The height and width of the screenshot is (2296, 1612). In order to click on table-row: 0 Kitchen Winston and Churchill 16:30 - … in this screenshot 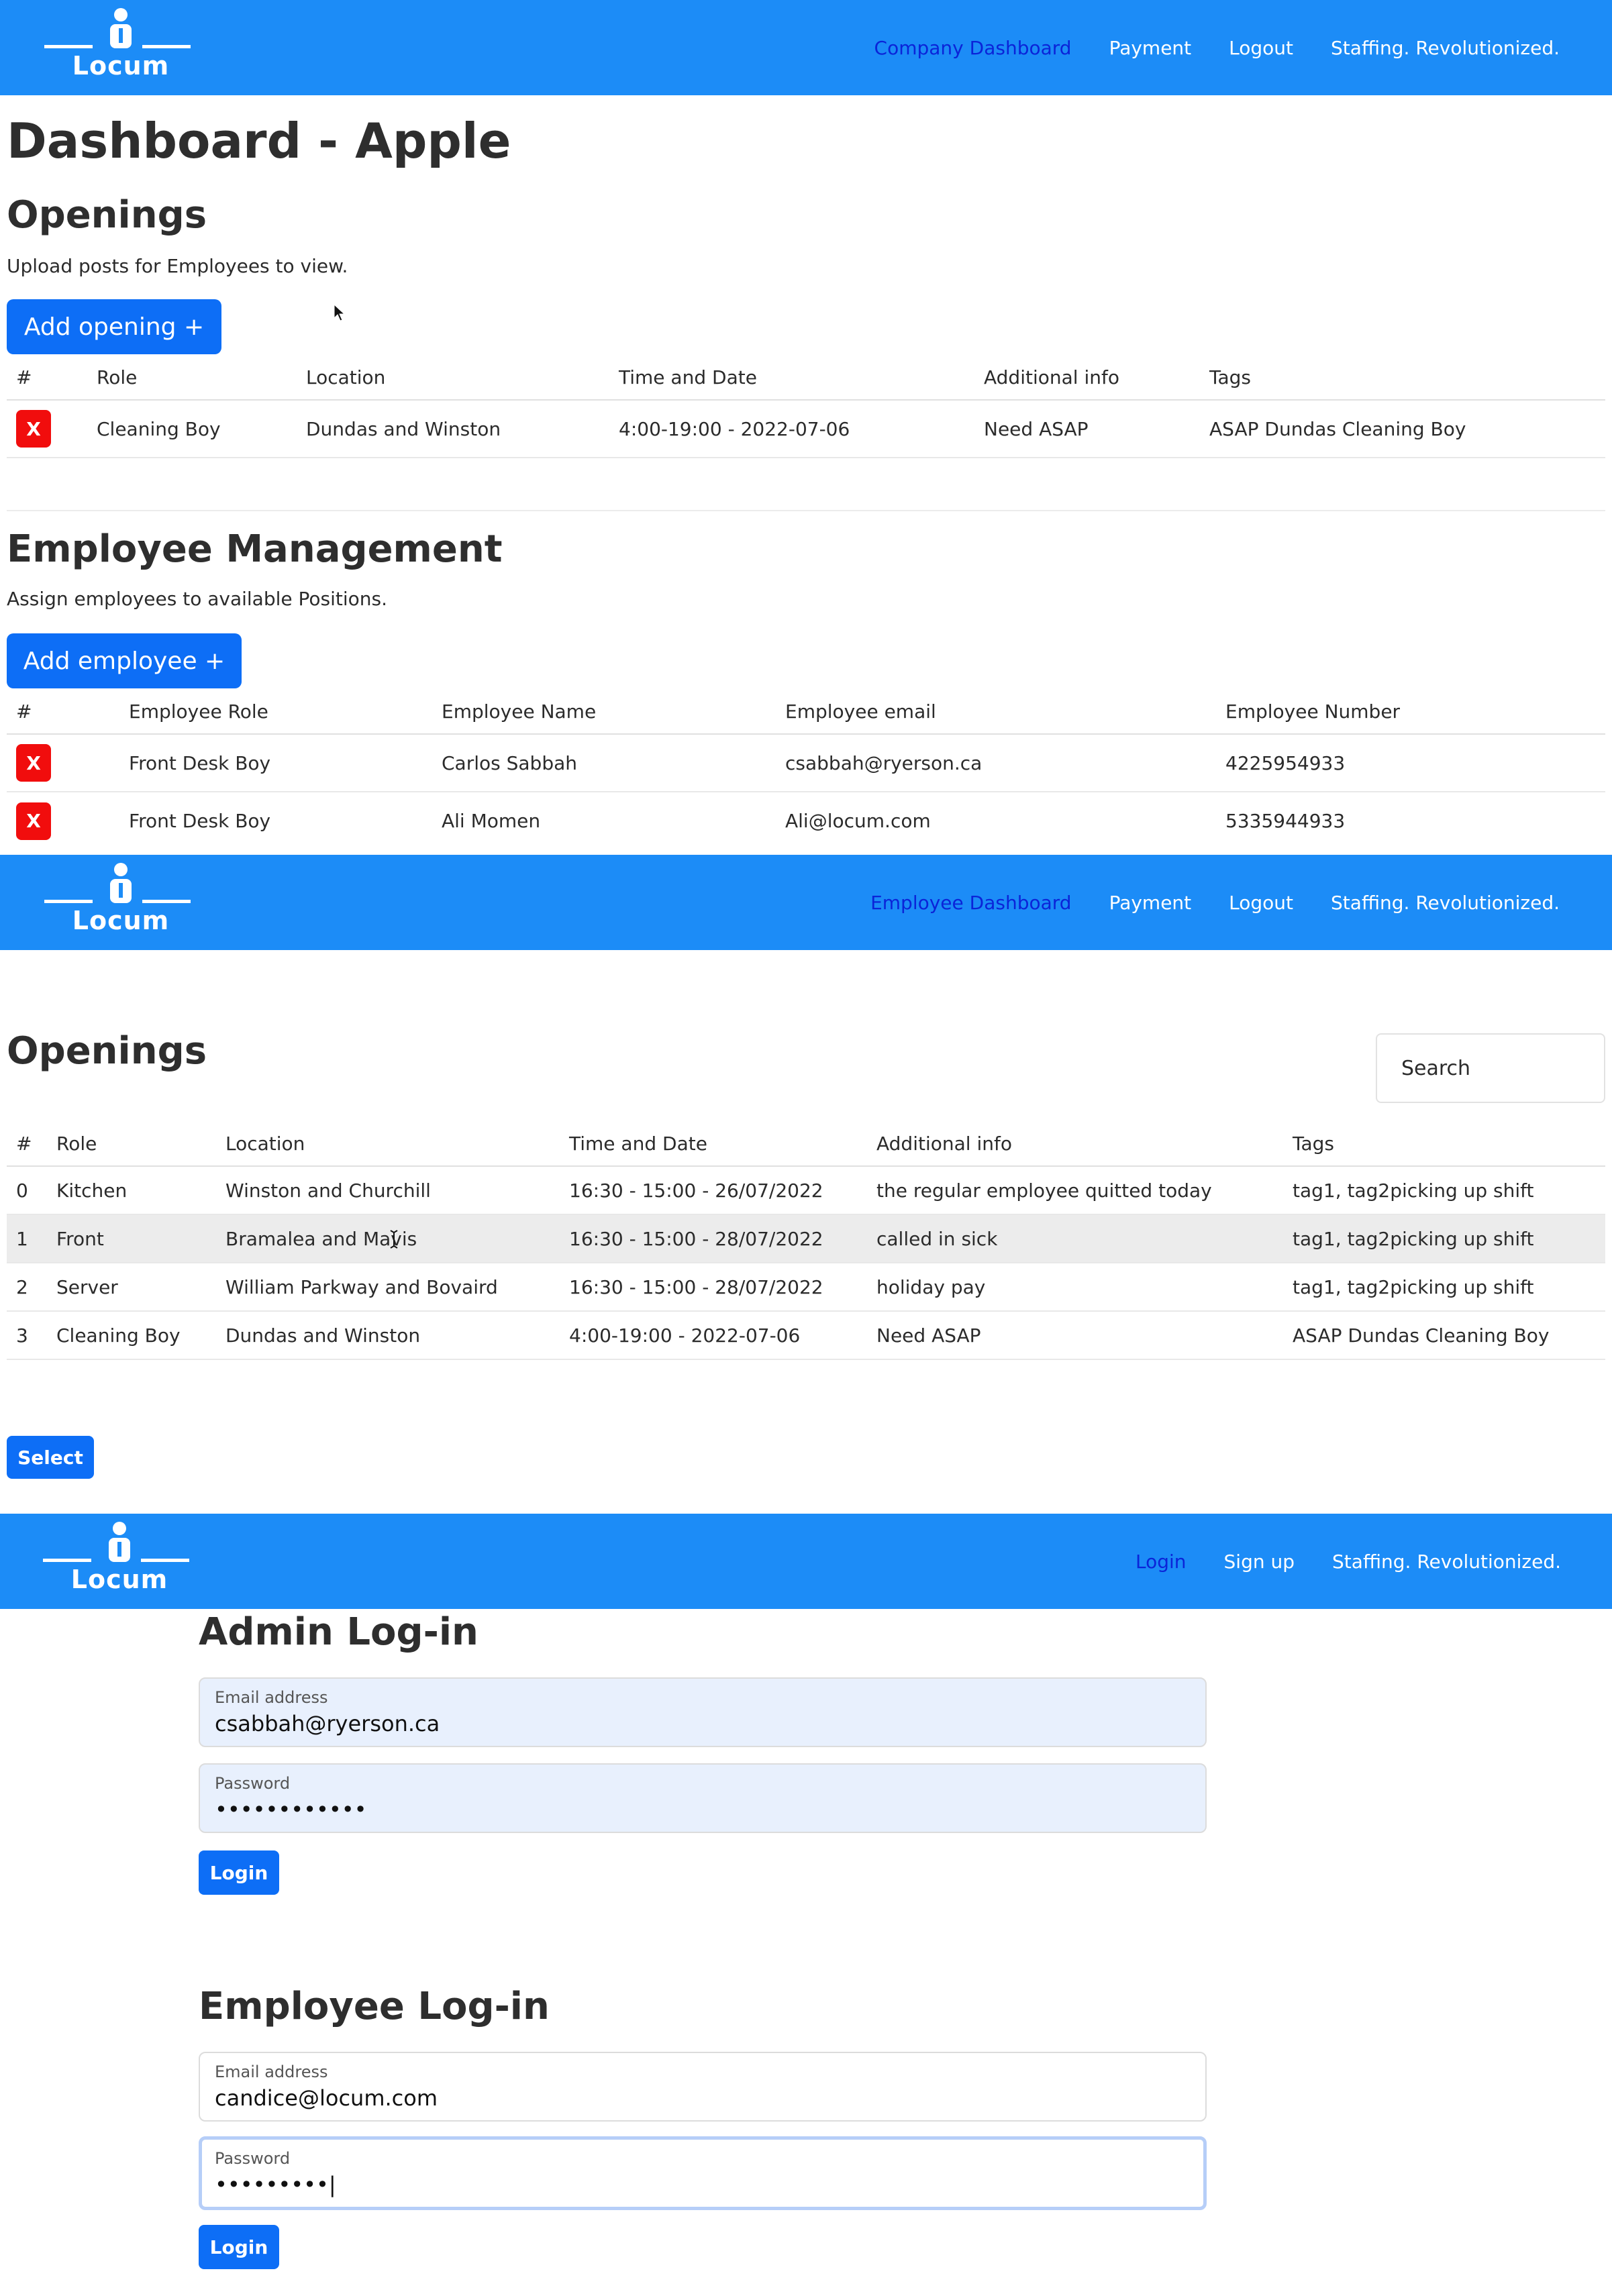, I will do `click(806, 1190)`.